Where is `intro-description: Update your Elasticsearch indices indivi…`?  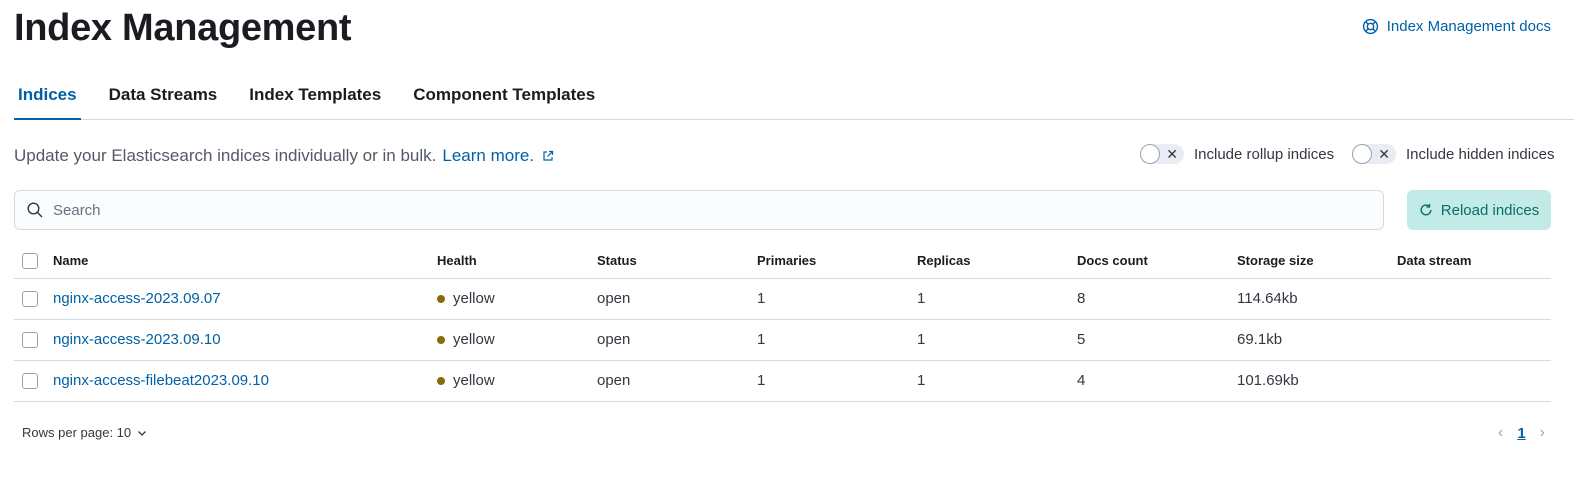 intro-description: Update your Elasticsearch indices indivi… is located at coordinates (225, 155).